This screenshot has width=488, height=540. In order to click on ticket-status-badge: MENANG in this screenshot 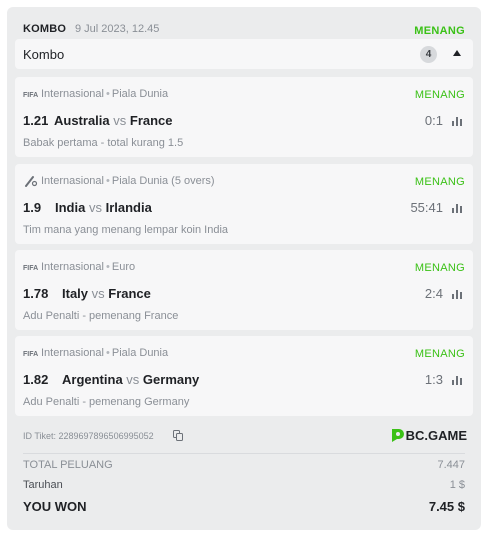, I will do `click(439, 31)`.